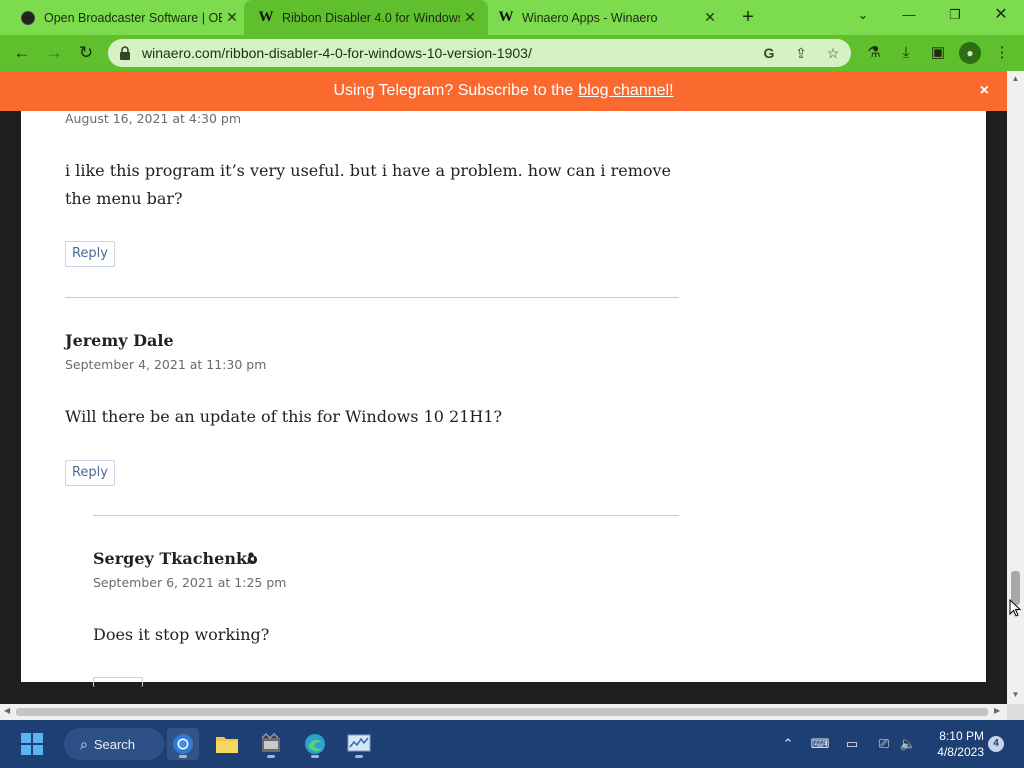 The height and width of the screenshot is (768, 1024). Describe the element at coordinates (625, 91) in the screenshot. I see `banner-link: blog channel!` at that location.